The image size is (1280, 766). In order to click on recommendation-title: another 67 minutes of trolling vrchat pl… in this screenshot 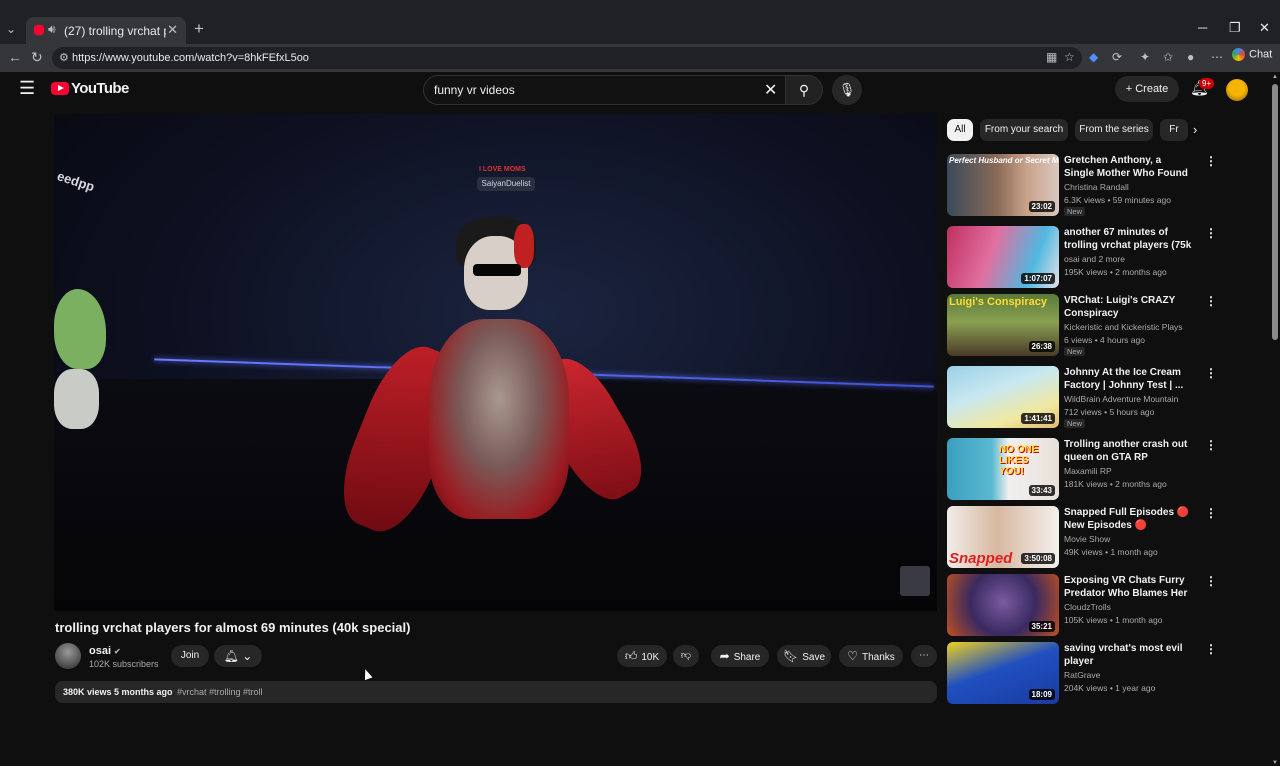, I will do `click(1128, 239)`.